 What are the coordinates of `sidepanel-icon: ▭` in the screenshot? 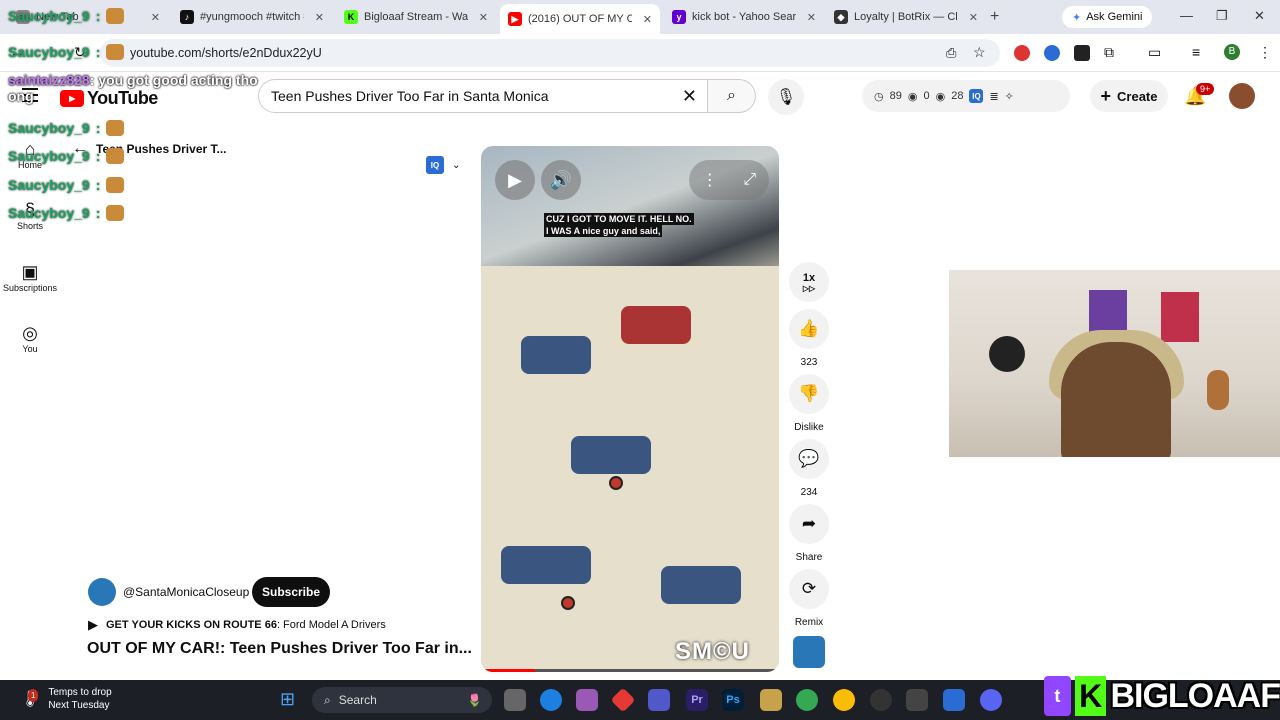 It's located at (1154, 52).